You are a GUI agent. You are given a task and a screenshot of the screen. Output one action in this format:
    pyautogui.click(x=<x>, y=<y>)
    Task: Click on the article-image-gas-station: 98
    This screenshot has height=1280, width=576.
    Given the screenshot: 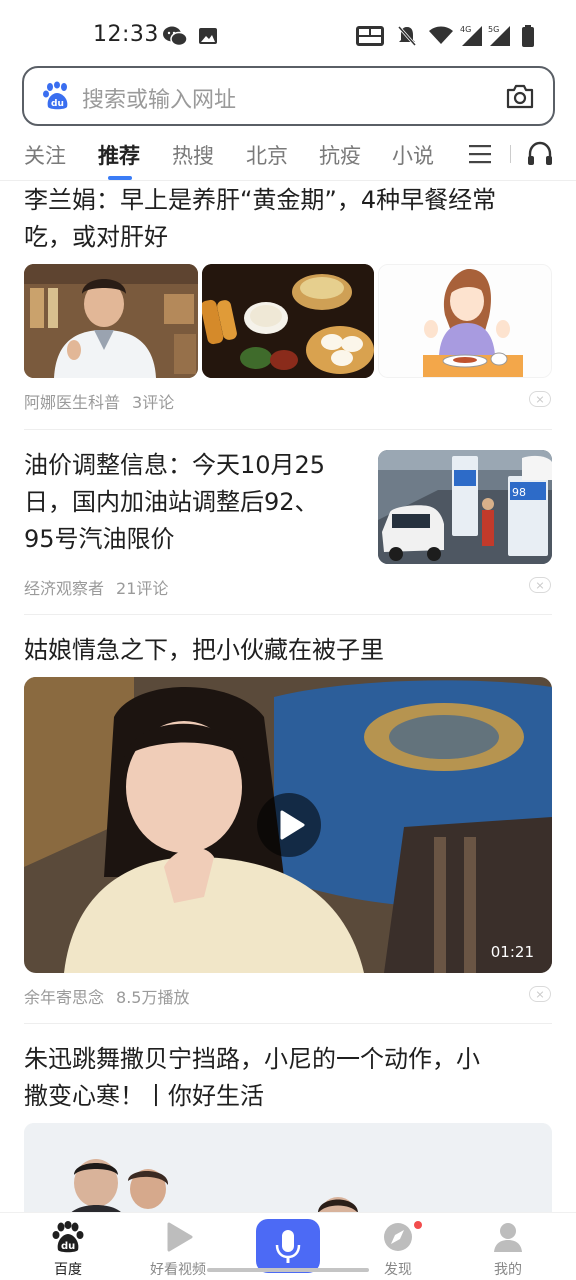 What is the action you would take?
    pyautogui.click(x=465, y=507)
    